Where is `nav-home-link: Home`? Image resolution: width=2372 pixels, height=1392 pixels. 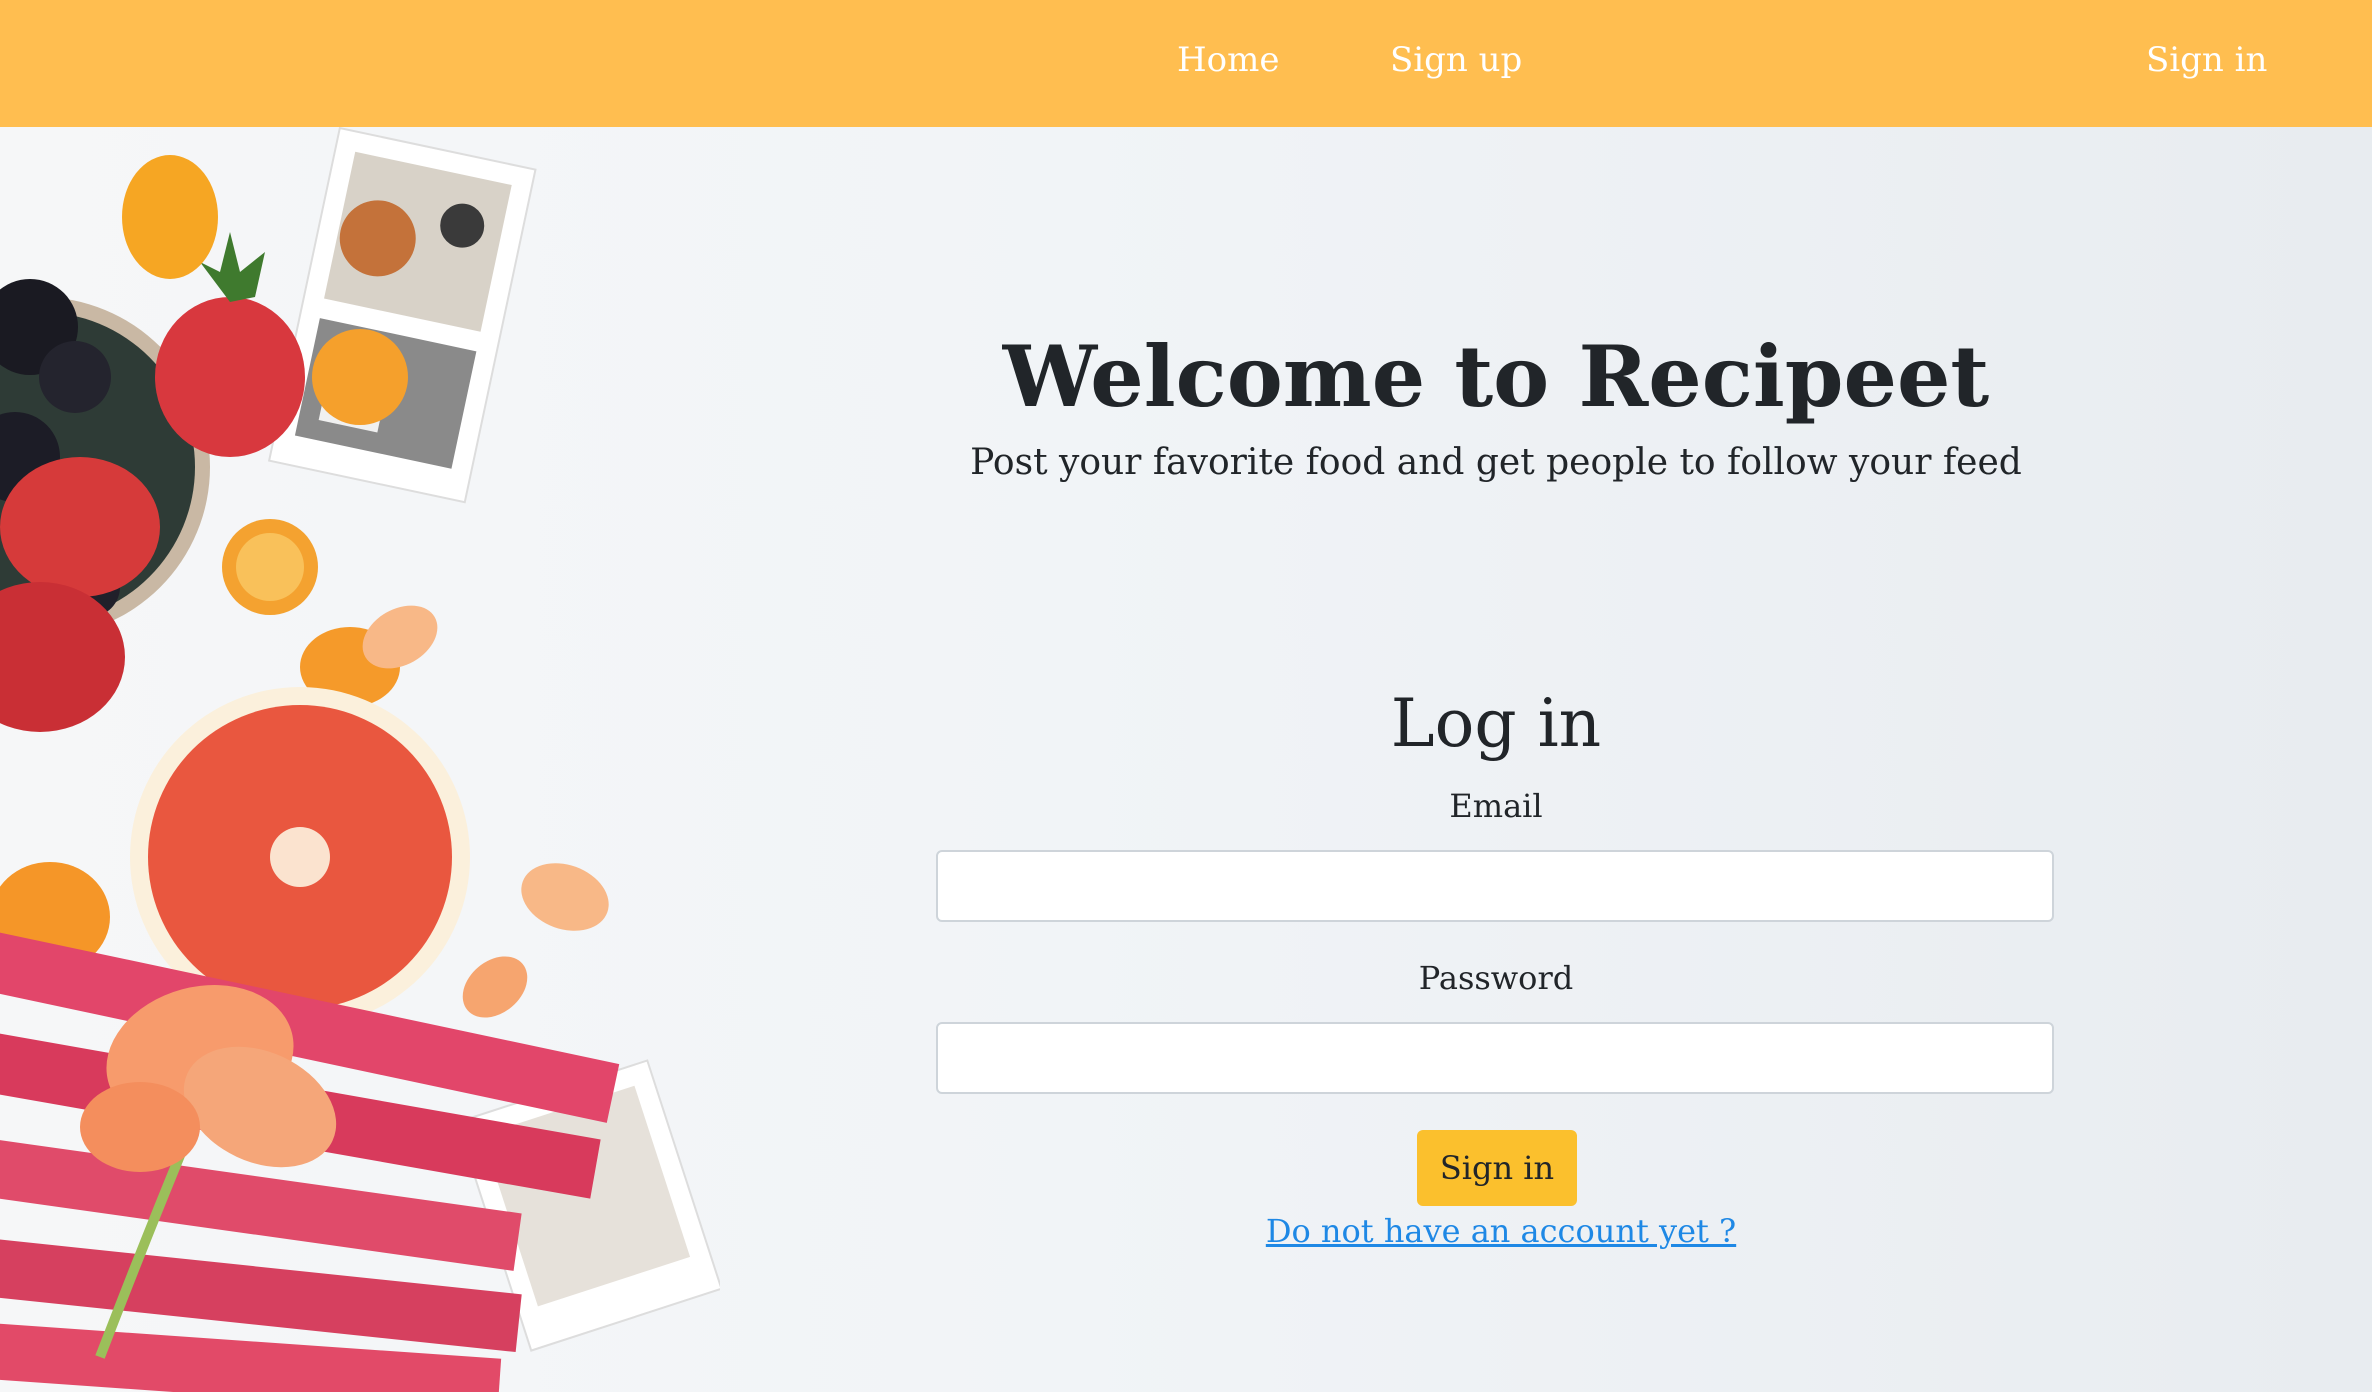
nav-home-link: Home is located at coordinates (1228, 60).